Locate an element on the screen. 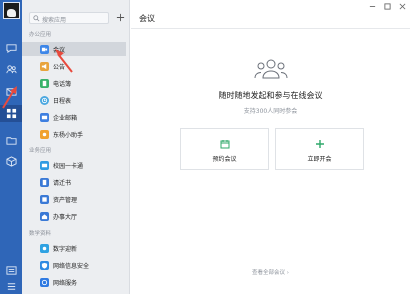  app-item-campus-card: 校园一卡通 is located at coordinates (74, 165).